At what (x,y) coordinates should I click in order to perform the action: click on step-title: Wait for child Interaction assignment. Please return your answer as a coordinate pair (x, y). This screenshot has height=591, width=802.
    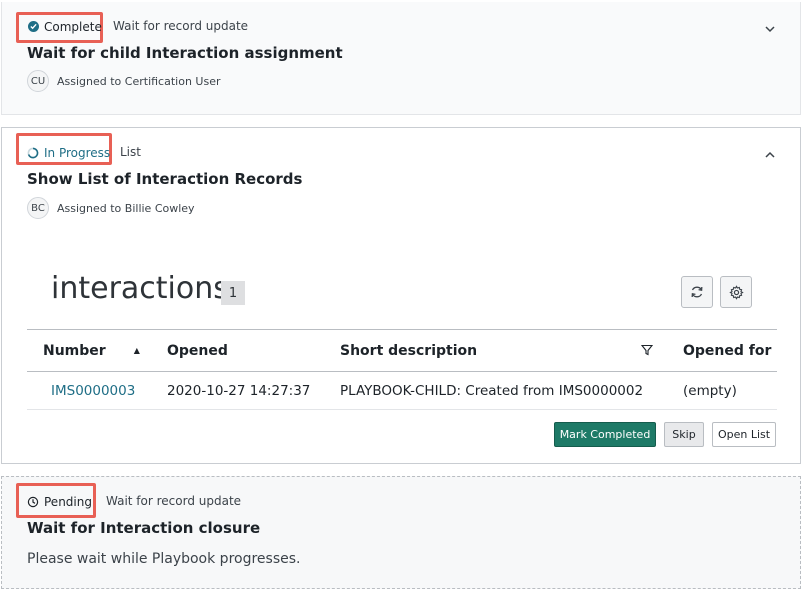
    Looking at the image, I should click on (185, 53).